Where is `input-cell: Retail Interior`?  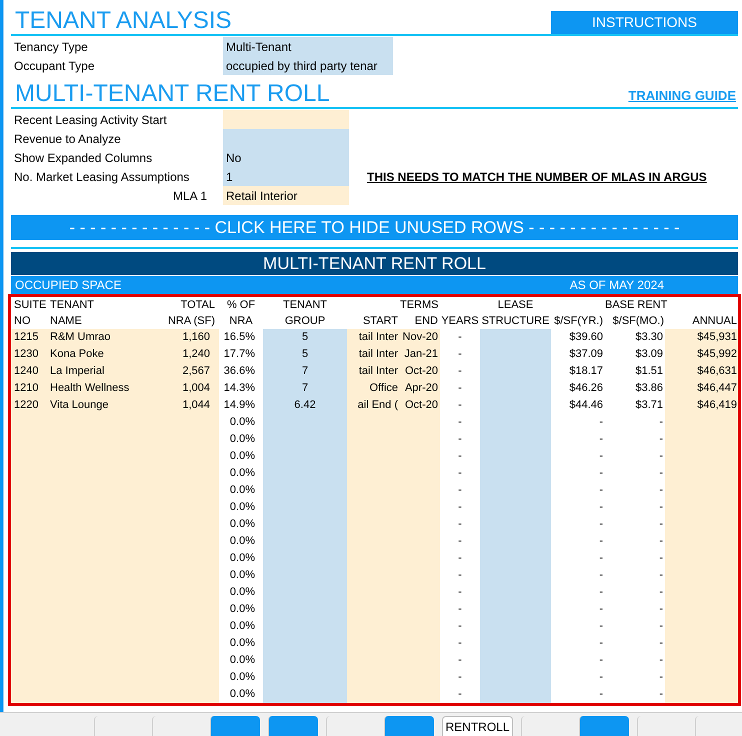
input-cell: Retail Interior is located at coordinates (286, 195).